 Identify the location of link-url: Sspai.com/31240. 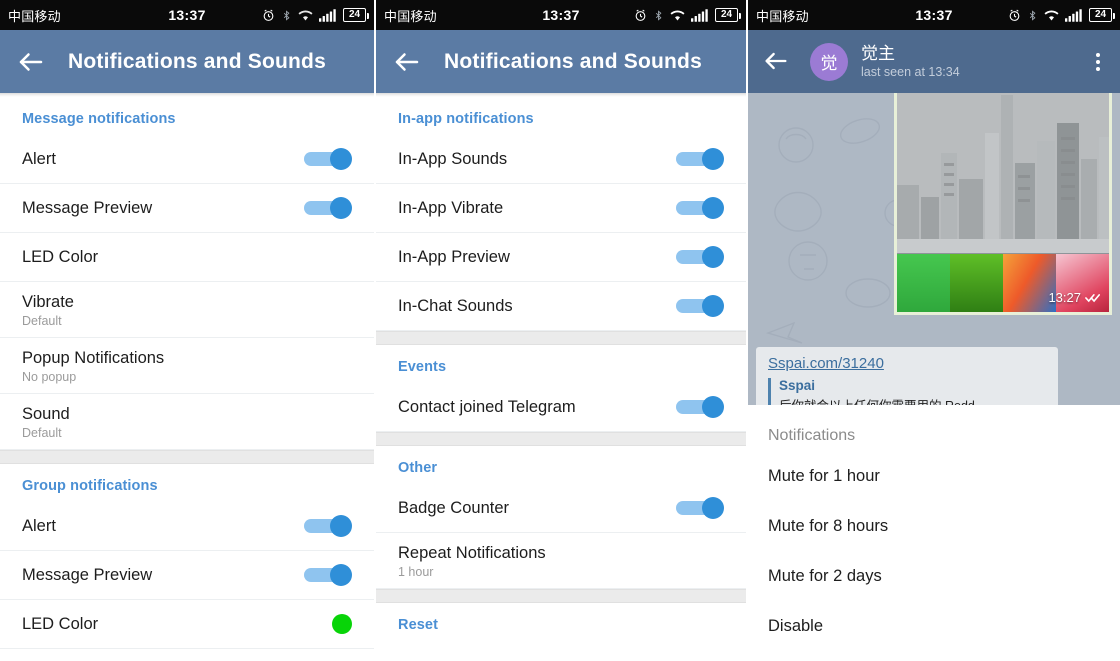
(907, 363).